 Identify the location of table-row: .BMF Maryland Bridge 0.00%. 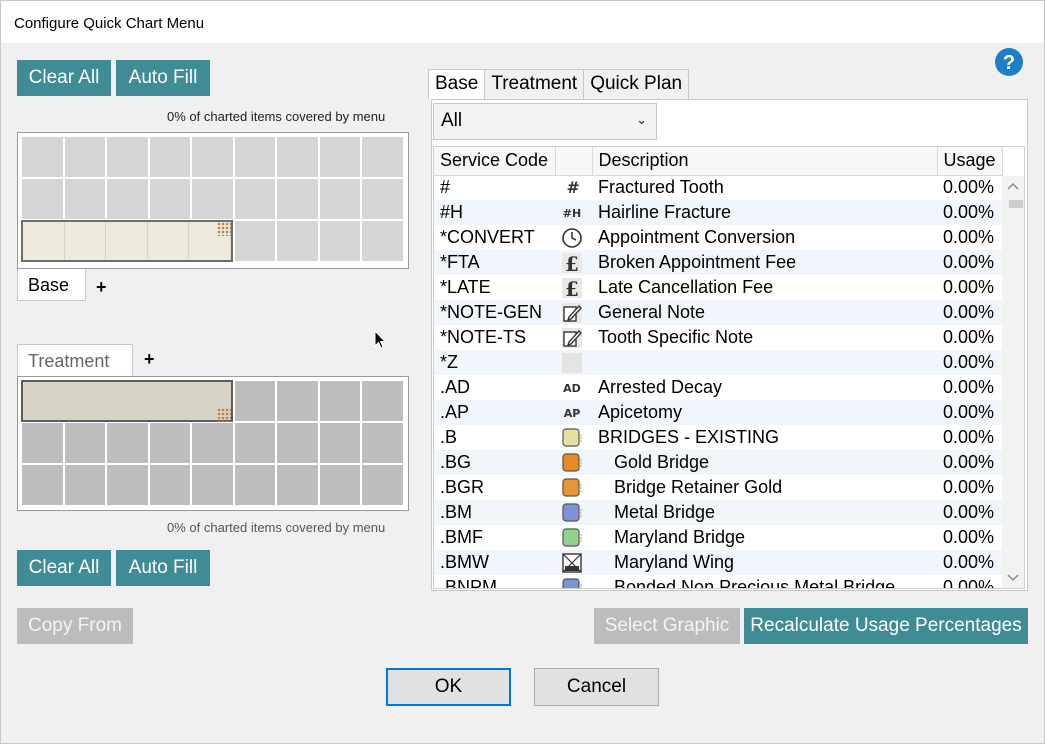
(718, 537).